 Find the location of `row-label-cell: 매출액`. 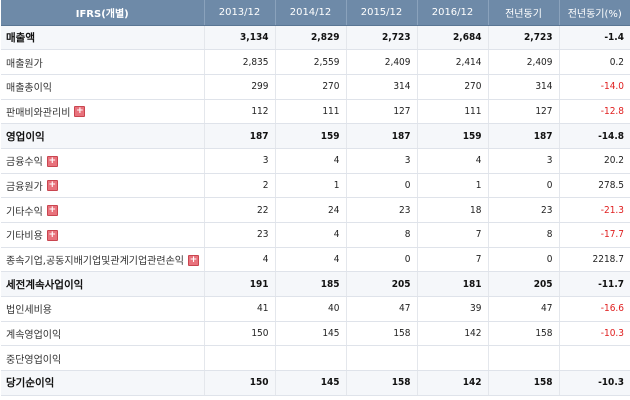

row-label-cell: 매출액 is located at coordinates (103, 38).